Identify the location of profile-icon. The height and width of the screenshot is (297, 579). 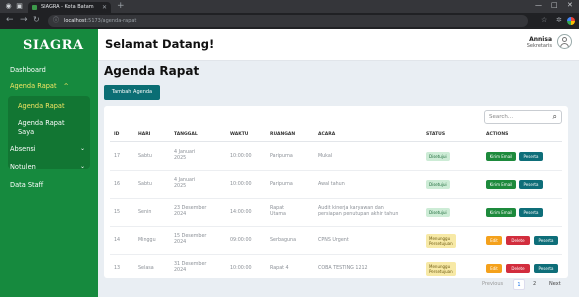
(571, 21).